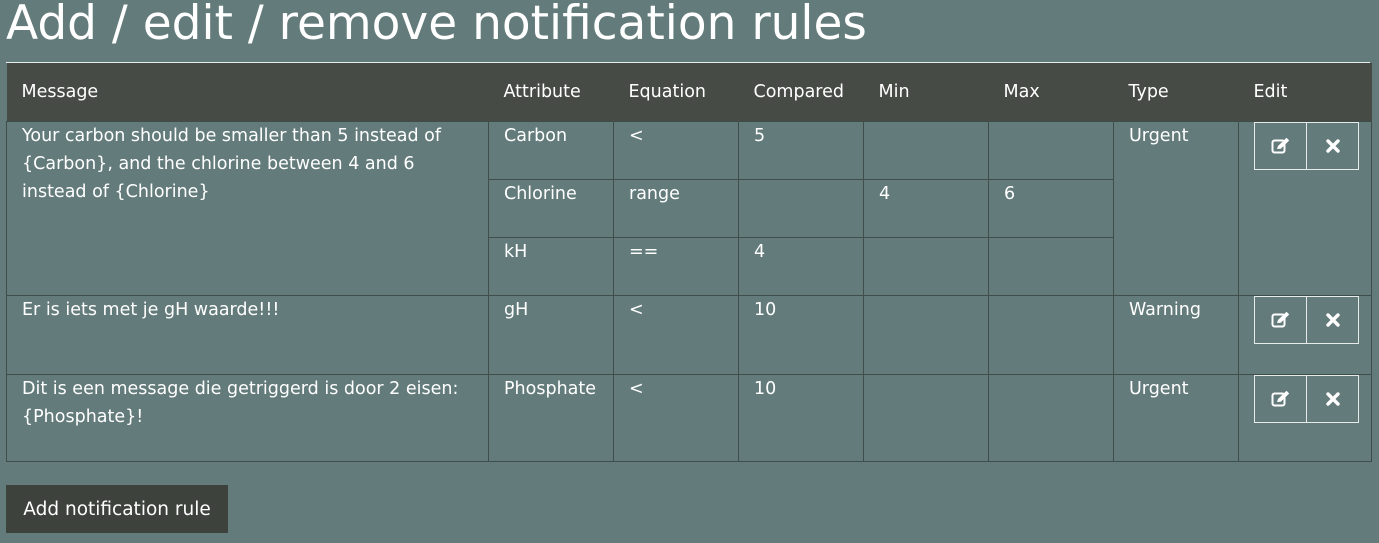 The height and width of the screenshot is (543, 1379). What do you see at coordinates (801, 266) in the screenshot?
I see `condition-compared: 4` at bounding box center [801, 266].